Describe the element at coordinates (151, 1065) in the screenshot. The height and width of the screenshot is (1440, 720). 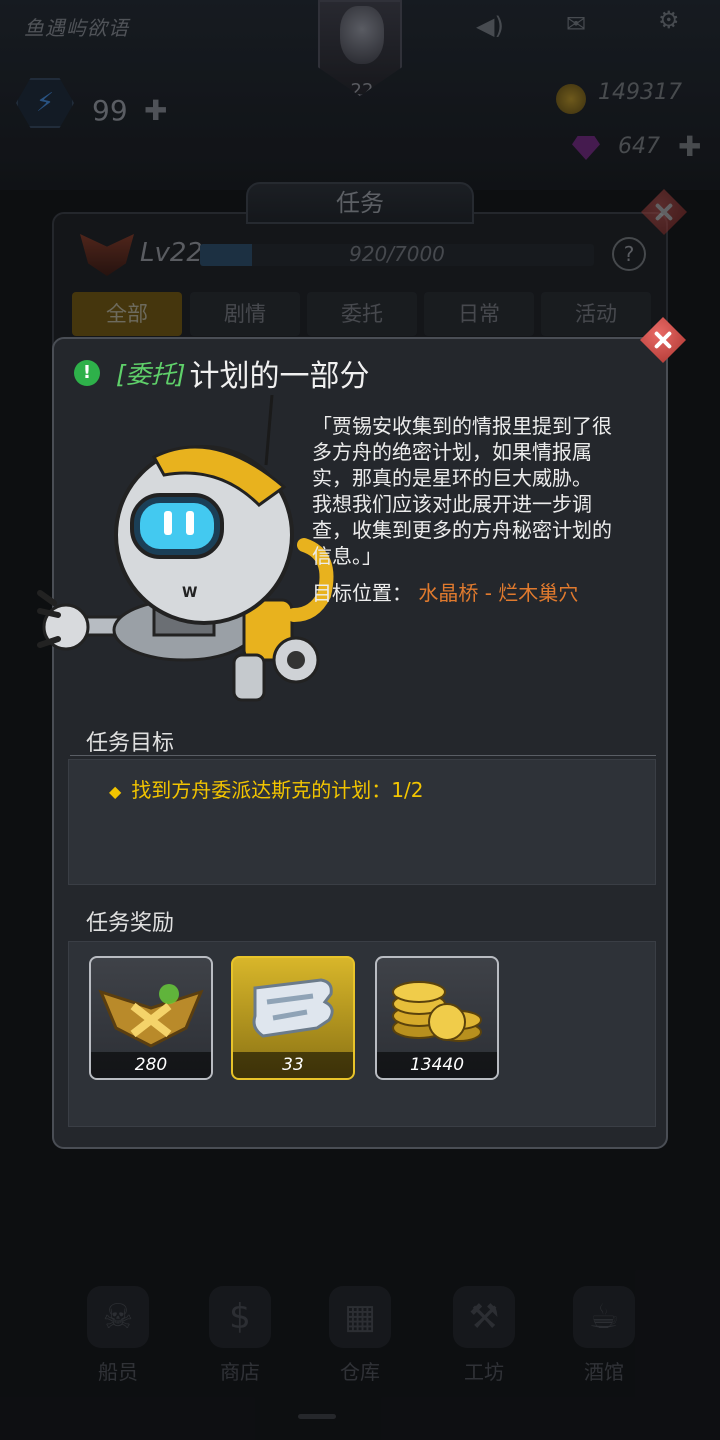
I see `reward-count: 280` at that location.